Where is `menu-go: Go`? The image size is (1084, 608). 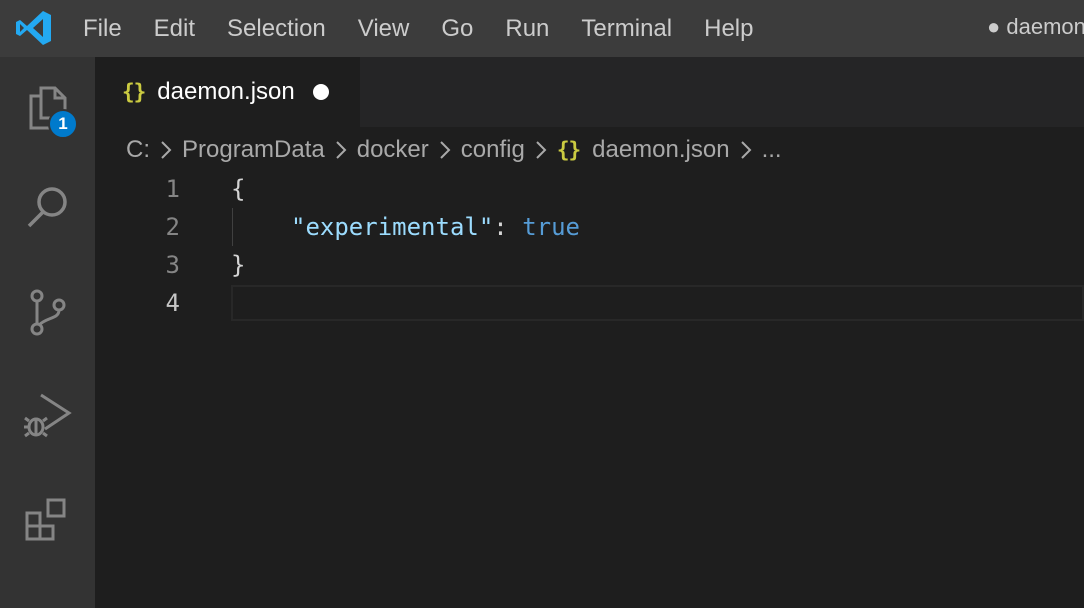 menu-go: Go is located at coordinates (457, 29).